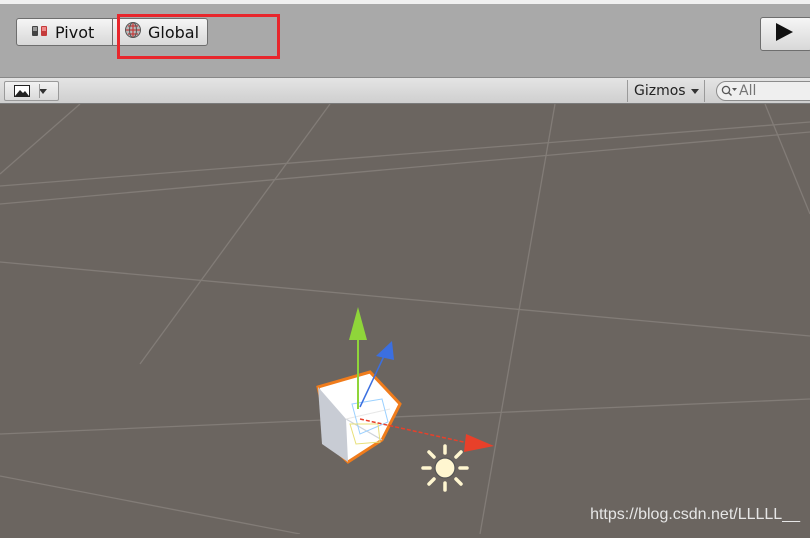 Image resolution: width=810 pixels, height=538 pixels. Describe the element at coordinates (40, 32) in the screenshot. I see `pivot-icon` at that location.